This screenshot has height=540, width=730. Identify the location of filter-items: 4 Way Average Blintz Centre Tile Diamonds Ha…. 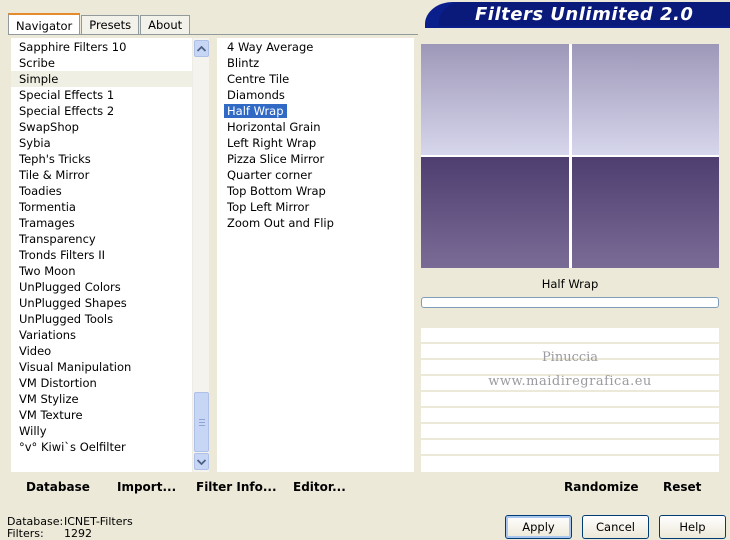
(315, 134).